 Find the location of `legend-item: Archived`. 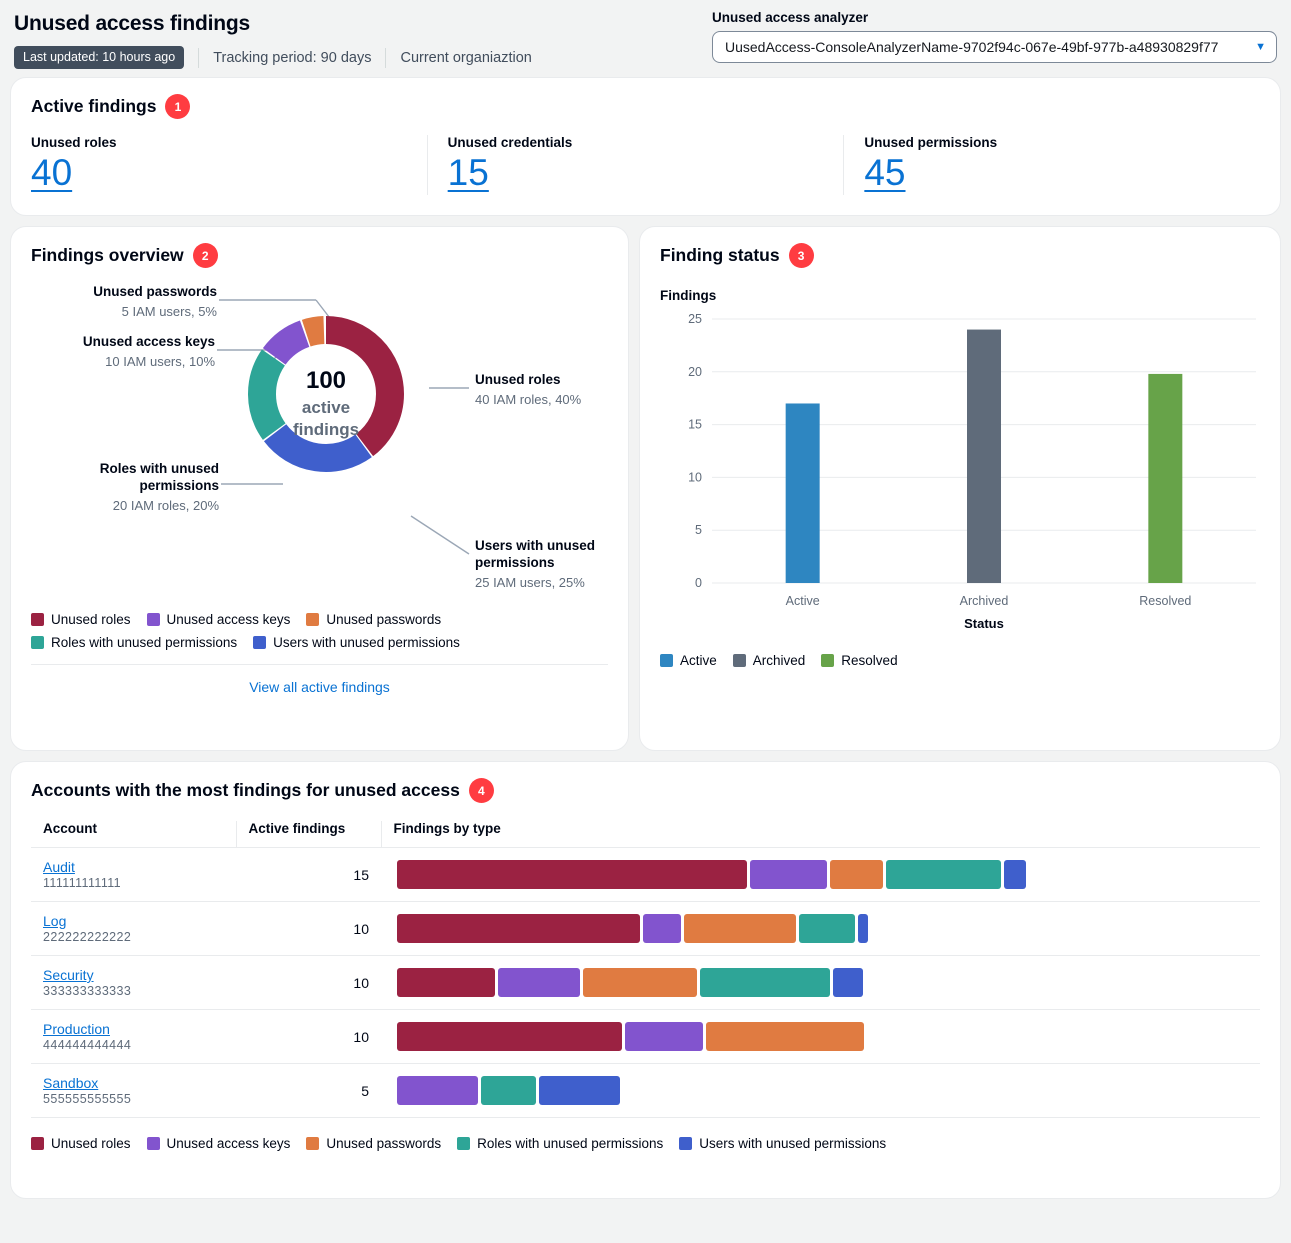

legend-item: Archived is located at coordinates (769, 660).